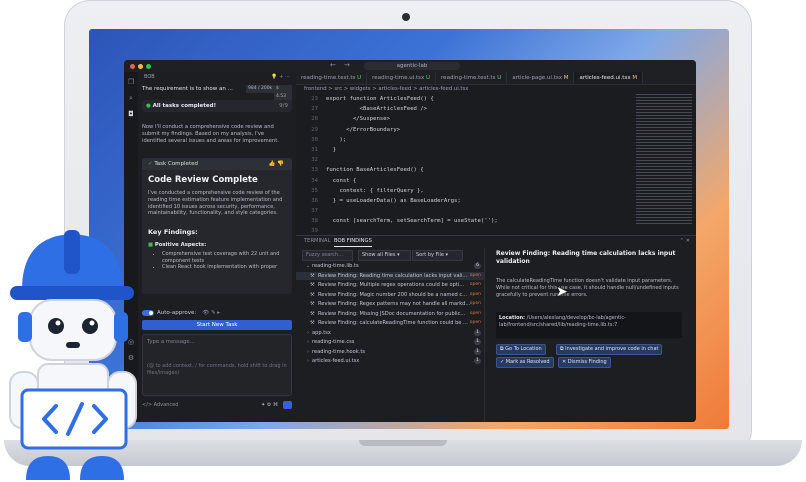 The image size is (806, 482). I want to click on findings-file-row: › reading-time.css 1, so click(390, 342).